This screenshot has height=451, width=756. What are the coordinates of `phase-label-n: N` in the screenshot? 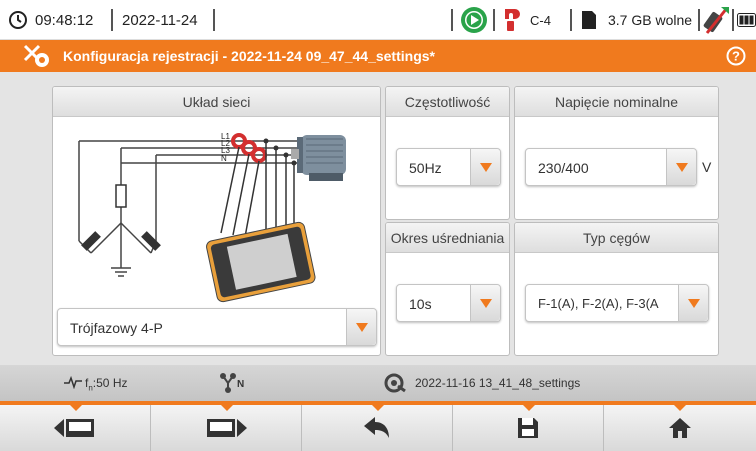 It's located at (224, 158).